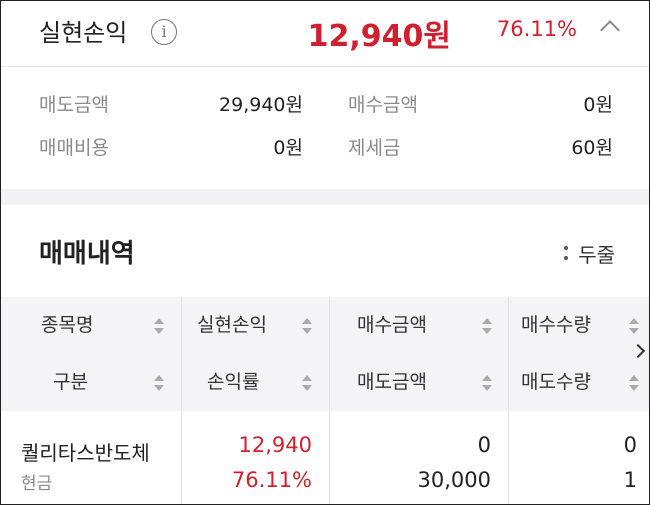  Describe the element at coordinates (74, 105) in the screenshot. I see `sell-amount-label: 매도금액` at that location.